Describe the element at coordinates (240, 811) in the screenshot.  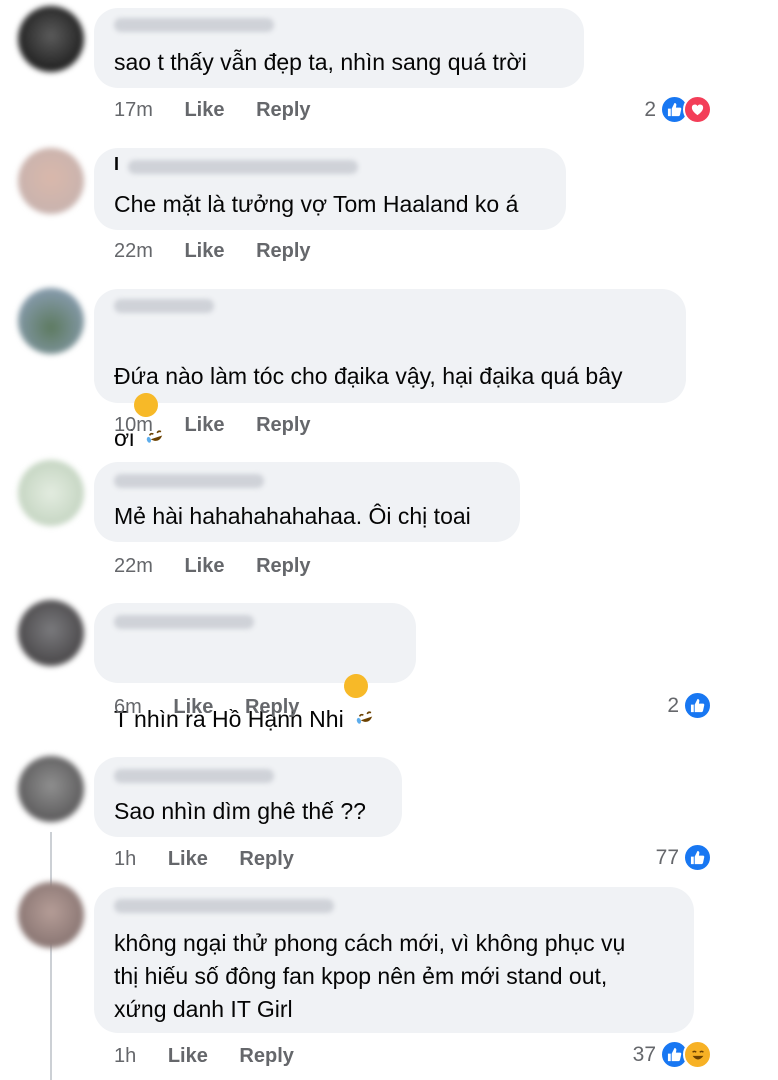
I see `comment-text: Sao nhìn dìm ghê thế ??` at that location.